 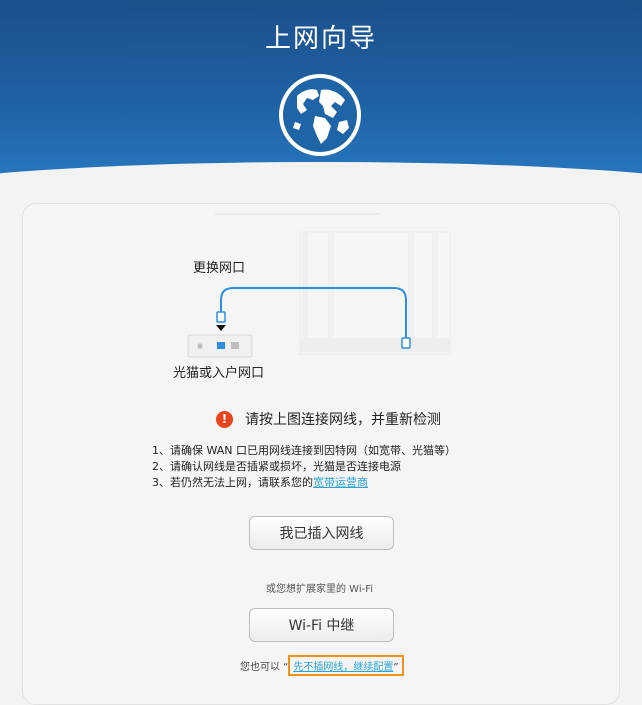 What do you see at coordinates (343, 667) in the screenshot?
I see `skip-cable-link: 先不插网线，继续配置` at bounding box center [343, 667].